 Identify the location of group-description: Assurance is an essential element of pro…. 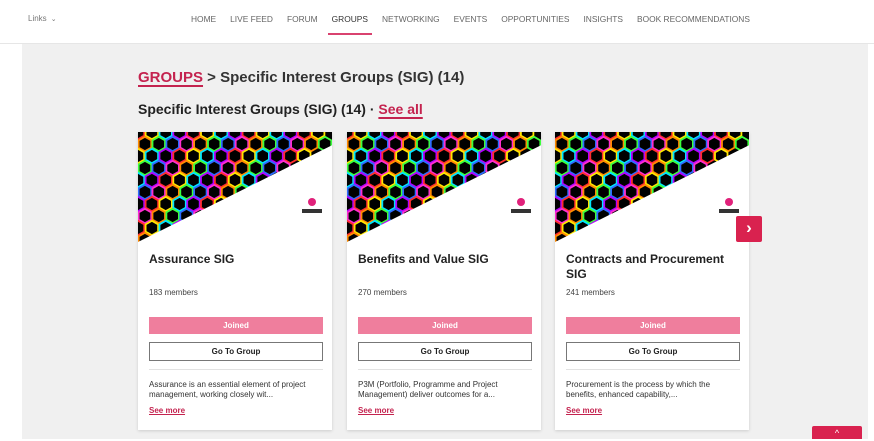
(227, 389).